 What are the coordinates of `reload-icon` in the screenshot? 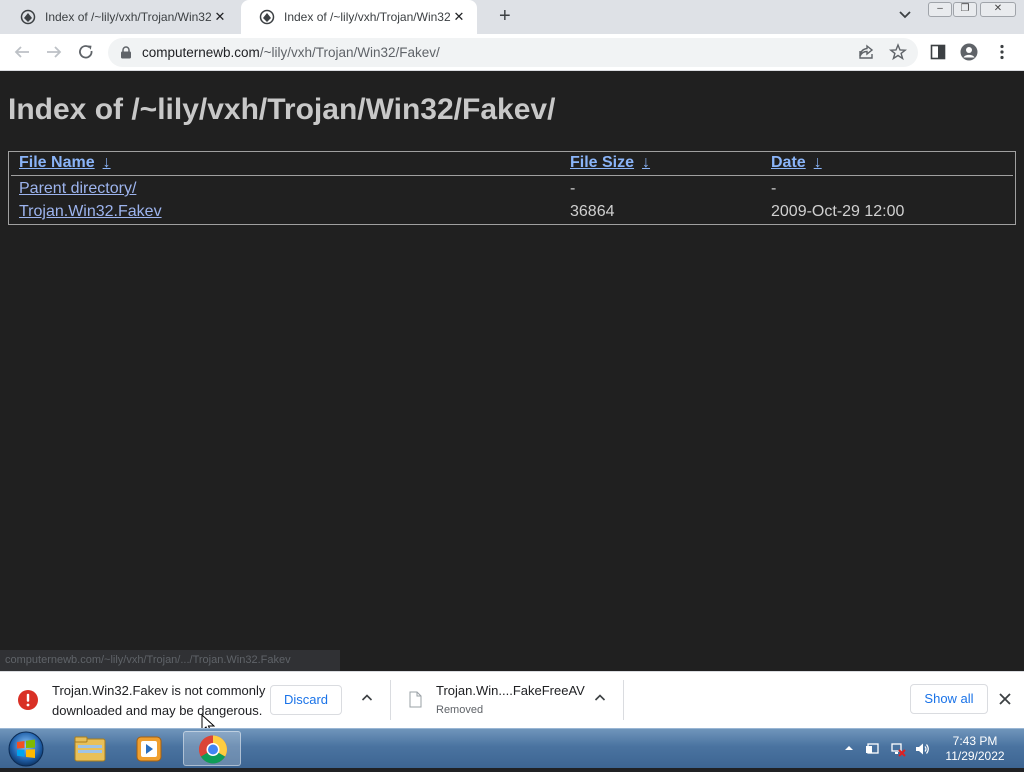 It's located at (86, 52).